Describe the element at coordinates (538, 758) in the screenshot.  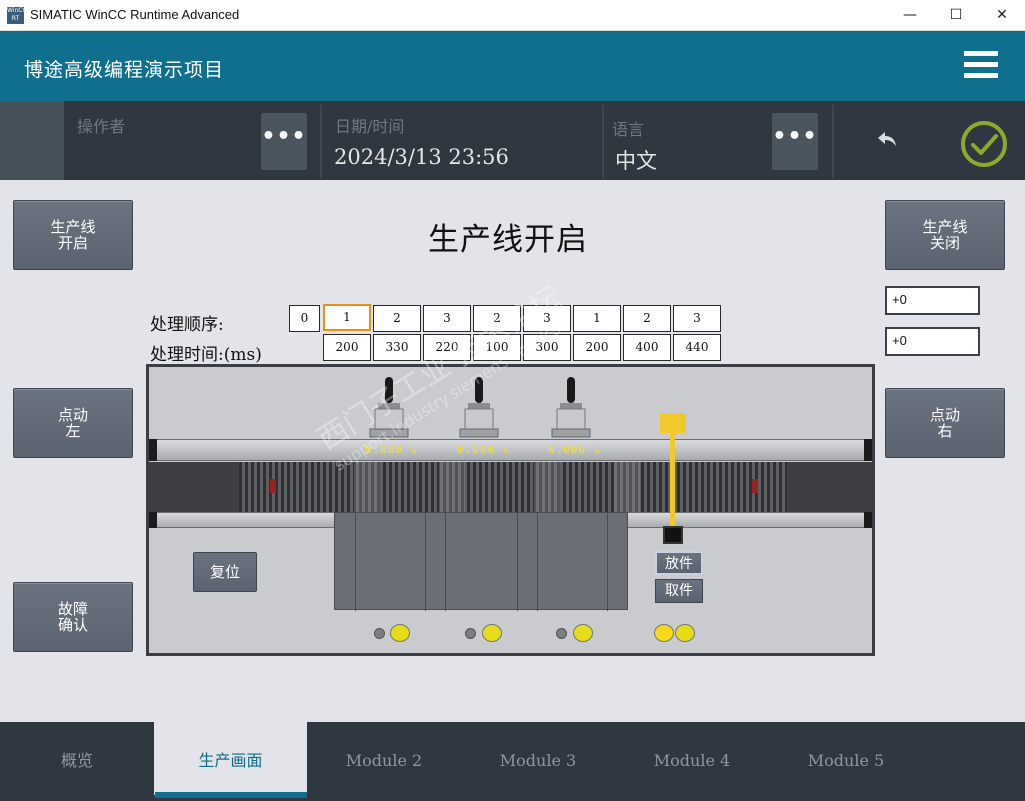
I see `tab-module-3: Module 3` at that location.